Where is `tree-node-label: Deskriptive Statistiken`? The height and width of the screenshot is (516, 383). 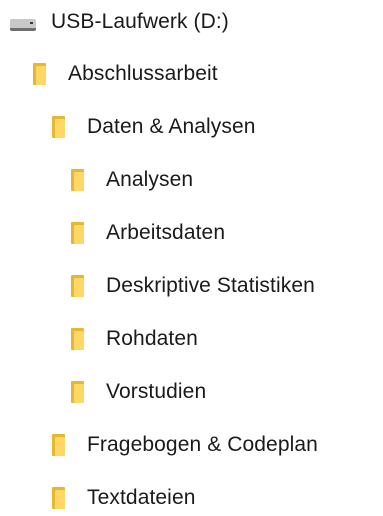 tree-node-label: Deskriptive Statistiken is located at coordinates (210, 285).